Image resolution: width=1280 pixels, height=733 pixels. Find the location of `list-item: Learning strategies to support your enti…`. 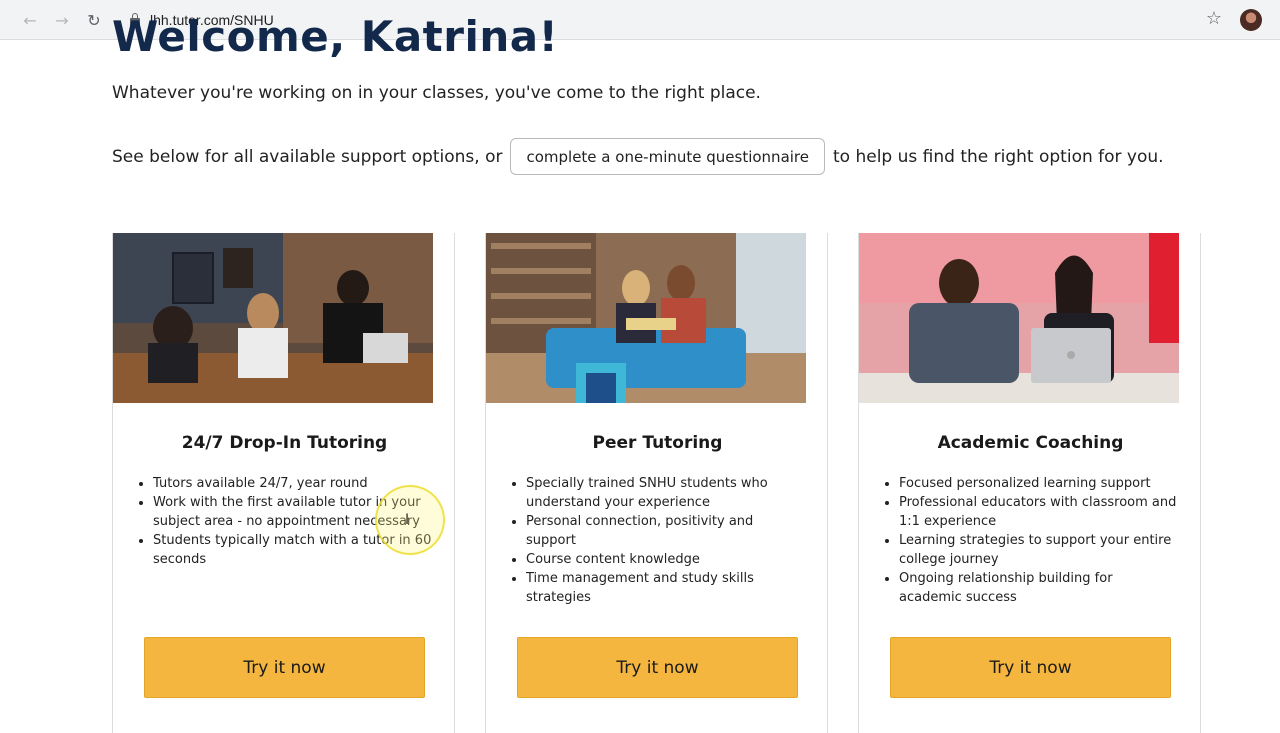

list-item: Learning strategies to support your enti… is located at coordinates (1039, 550).